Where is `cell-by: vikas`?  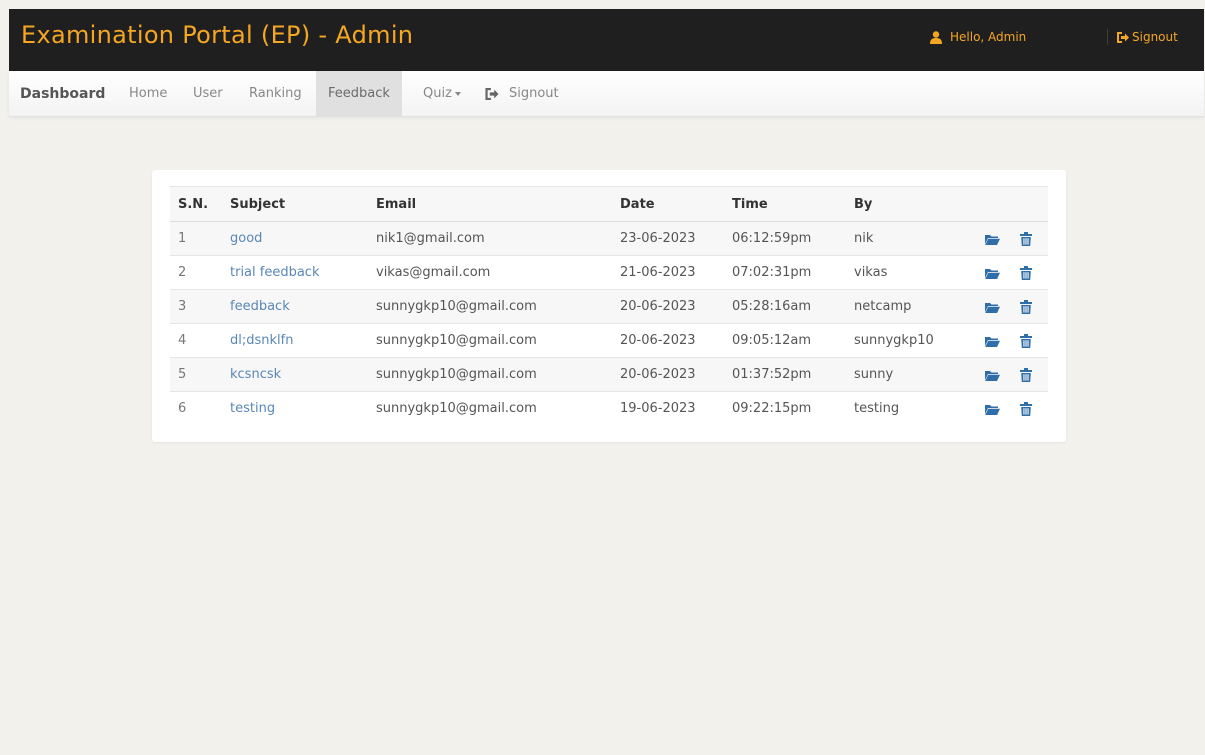
cell-by: vikas is located at coordinates (911, 272).